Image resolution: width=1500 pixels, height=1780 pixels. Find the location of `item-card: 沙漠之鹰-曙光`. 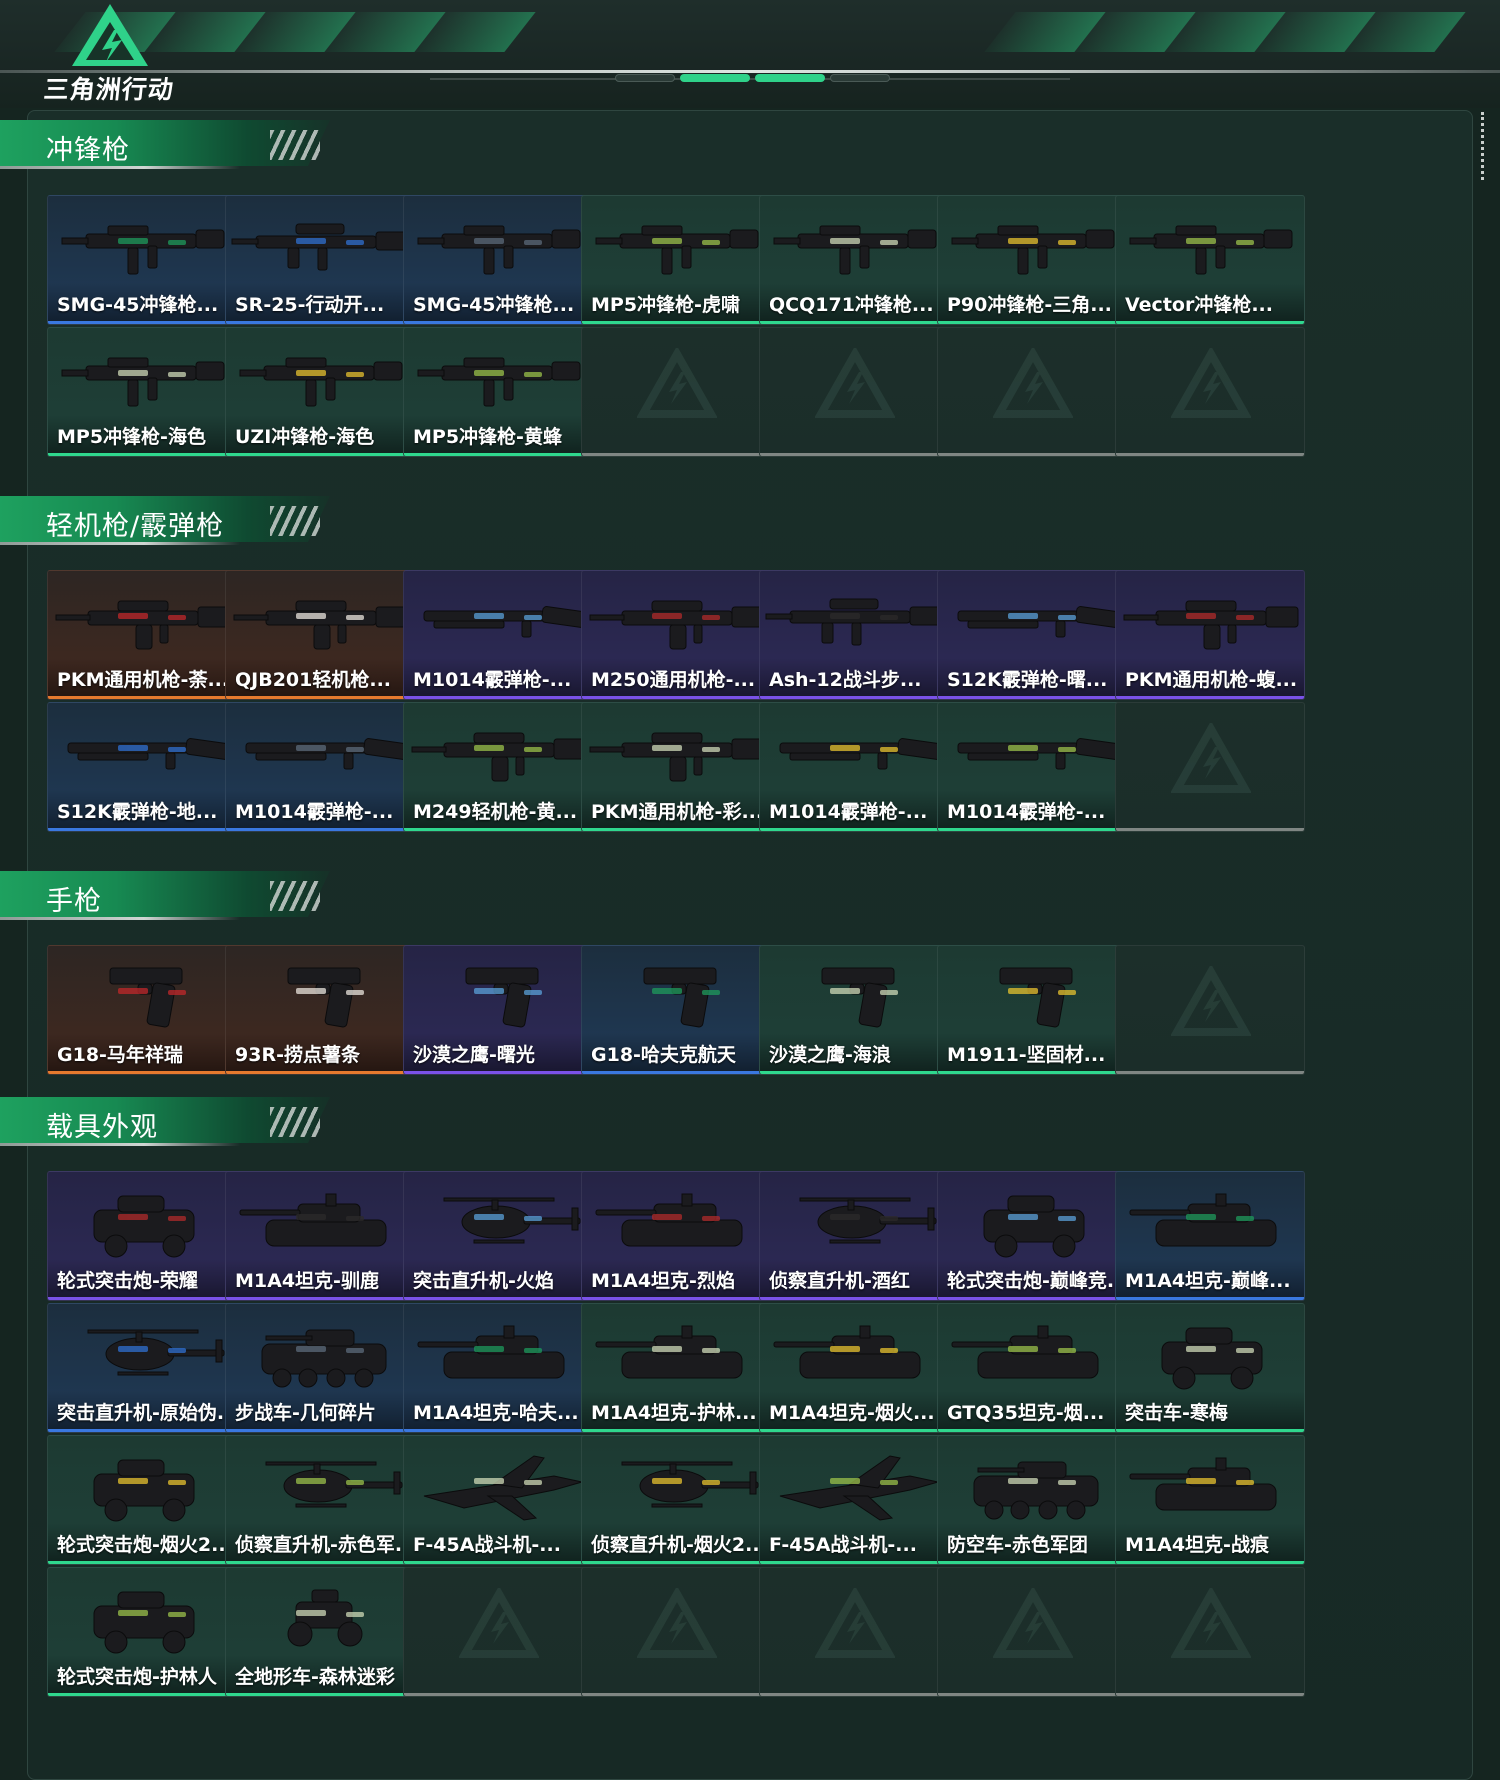

item-card: 沙漠之鹰-曙光 is located at coordinates (498, 1010).